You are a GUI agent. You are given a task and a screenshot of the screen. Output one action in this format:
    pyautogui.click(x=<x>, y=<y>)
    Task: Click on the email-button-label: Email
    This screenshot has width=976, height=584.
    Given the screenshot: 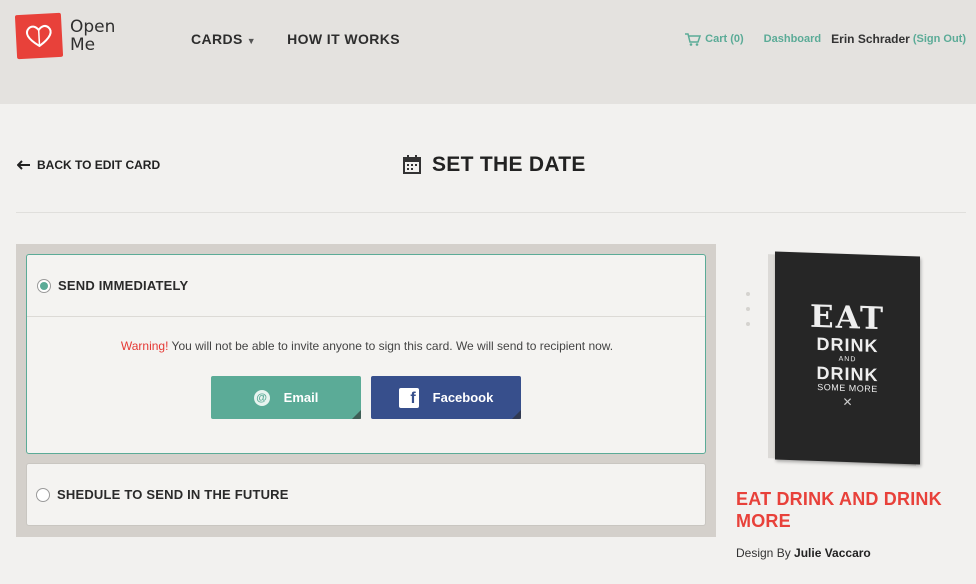 What is the action you would take?
    pyautogui.click(x=301, y=397)
    